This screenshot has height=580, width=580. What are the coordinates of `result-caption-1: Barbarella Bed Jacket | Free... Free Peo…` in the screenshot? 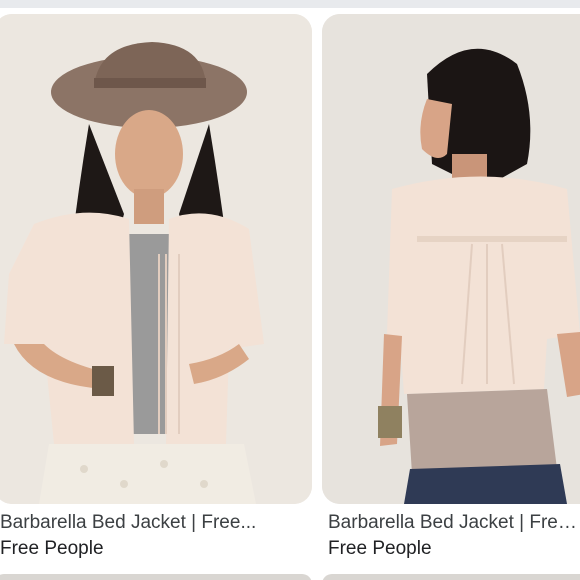 It's located at (150, 536).